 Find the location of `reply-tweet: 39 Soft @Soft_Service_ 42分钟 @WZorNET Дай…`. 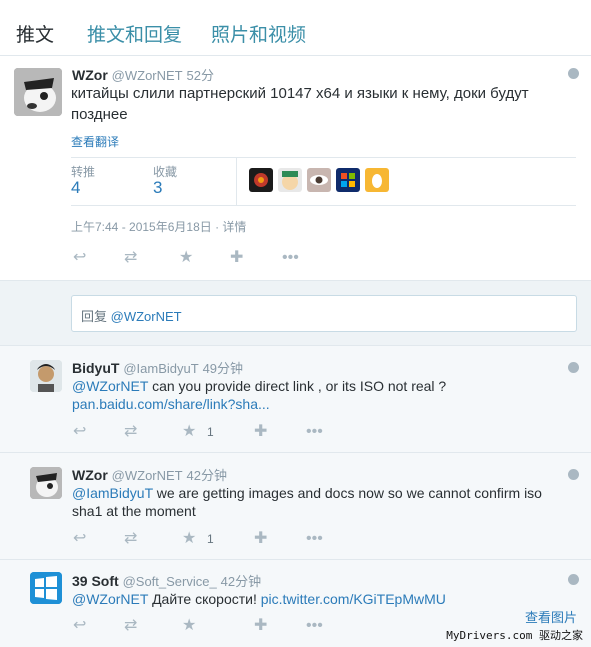

reply-tweet: 39 Soft @Soft_Service_ 42分钟 @WZorNET Дай… is located at coordinates (295, 603).